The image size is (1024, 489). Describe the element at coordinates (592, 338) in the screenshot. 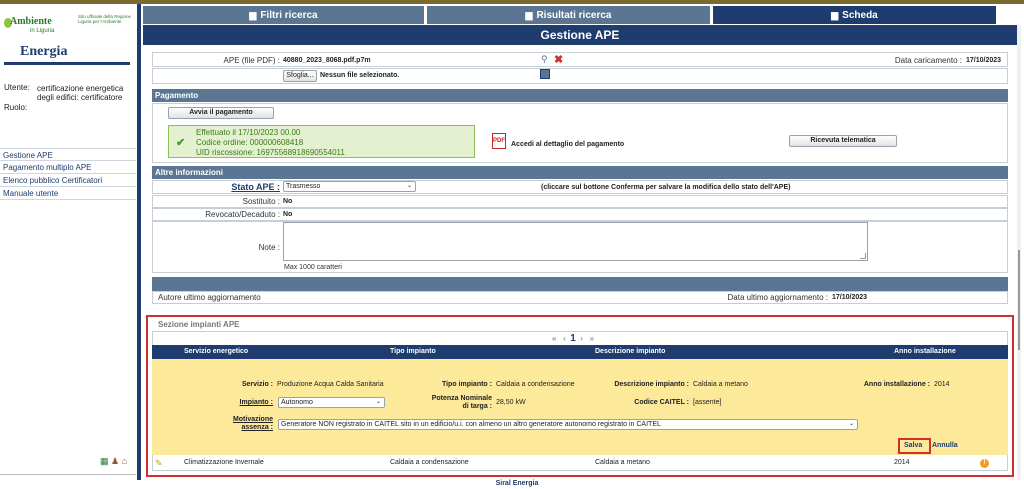

I see `pager-last: »` at that location.